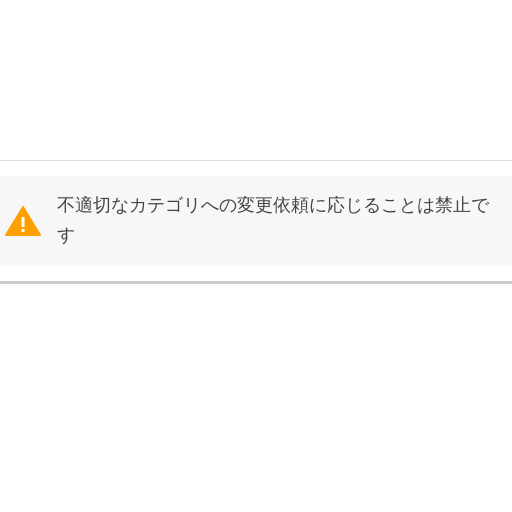  What do you see at coordinates (23, 221) in the screenshot?
I see `warning-icon` at bounding box center [23, 221].